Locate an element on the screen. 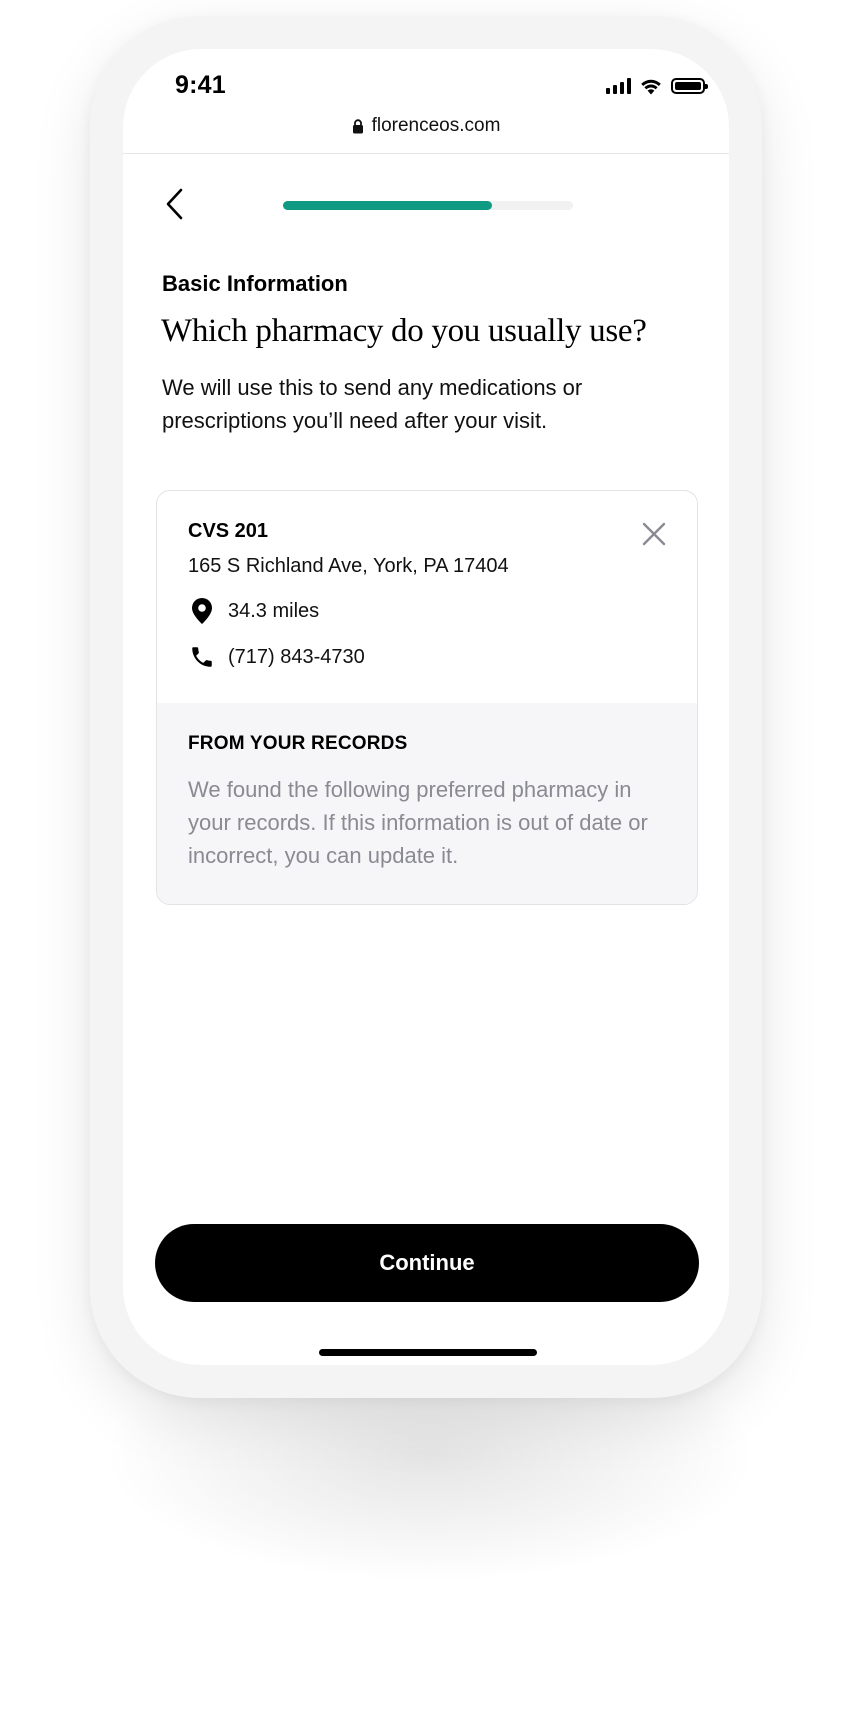 This screenshot has width=852, height=1712. status-icons is located at coordinates (657, 86).